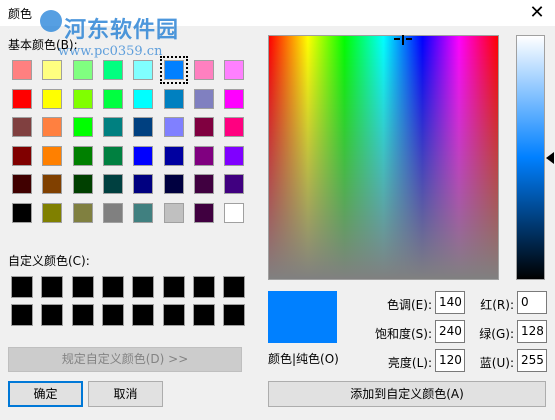 The image size is (555, 420). I want to click on luminance-arrow-icon, so click(550, 158).